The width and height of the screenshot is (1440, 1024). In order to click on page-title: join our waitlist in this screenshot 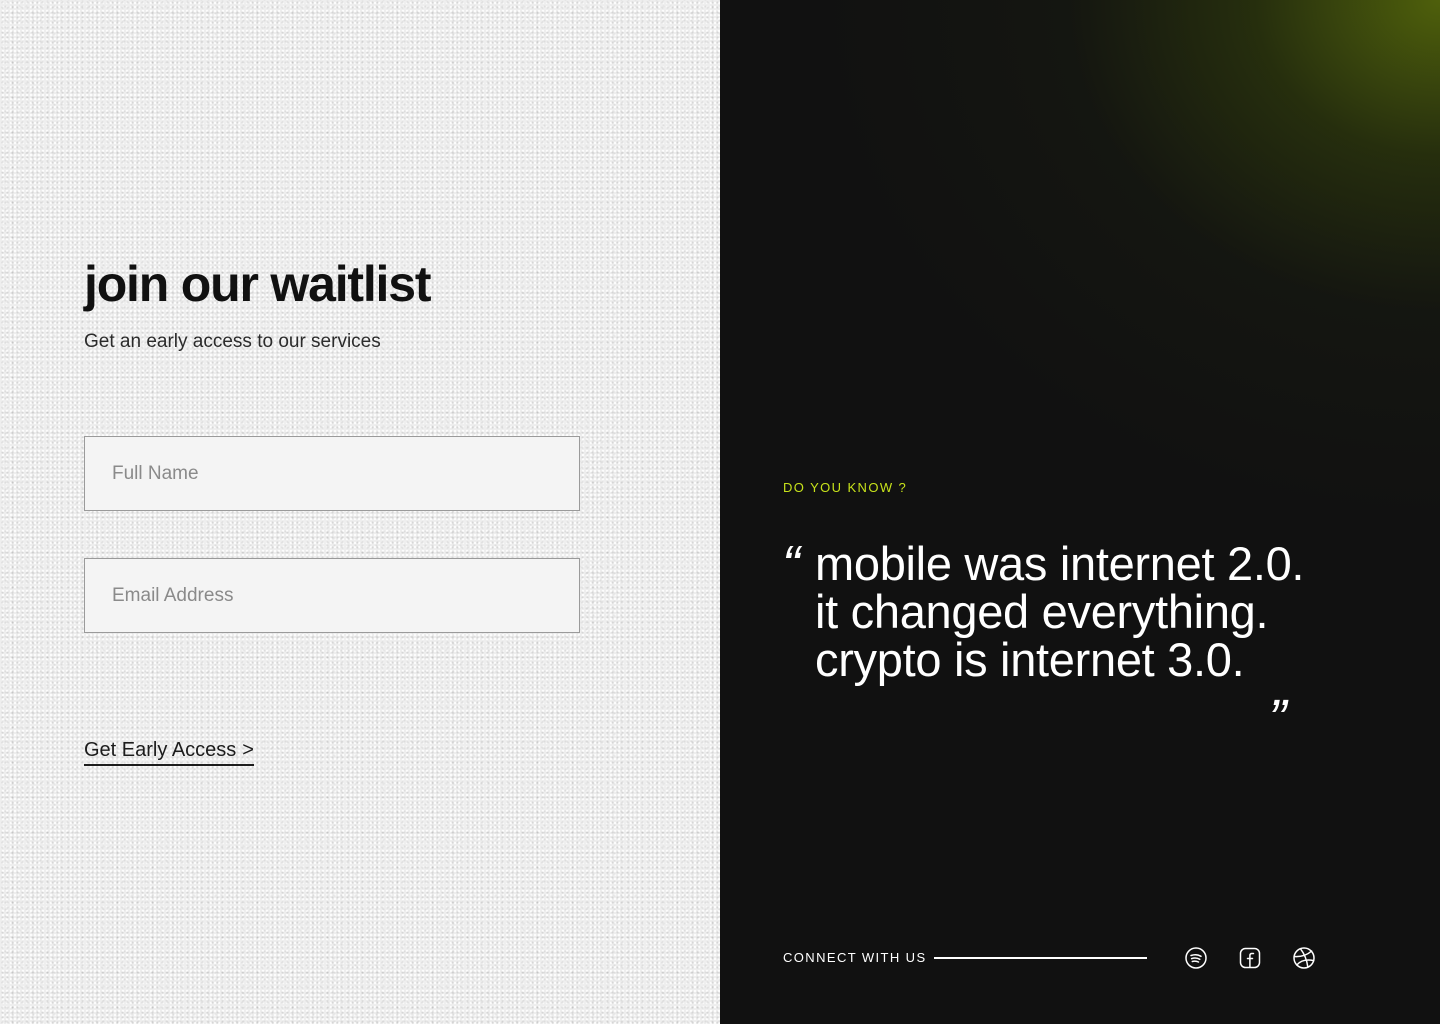, I will do `click(257, 284)`.